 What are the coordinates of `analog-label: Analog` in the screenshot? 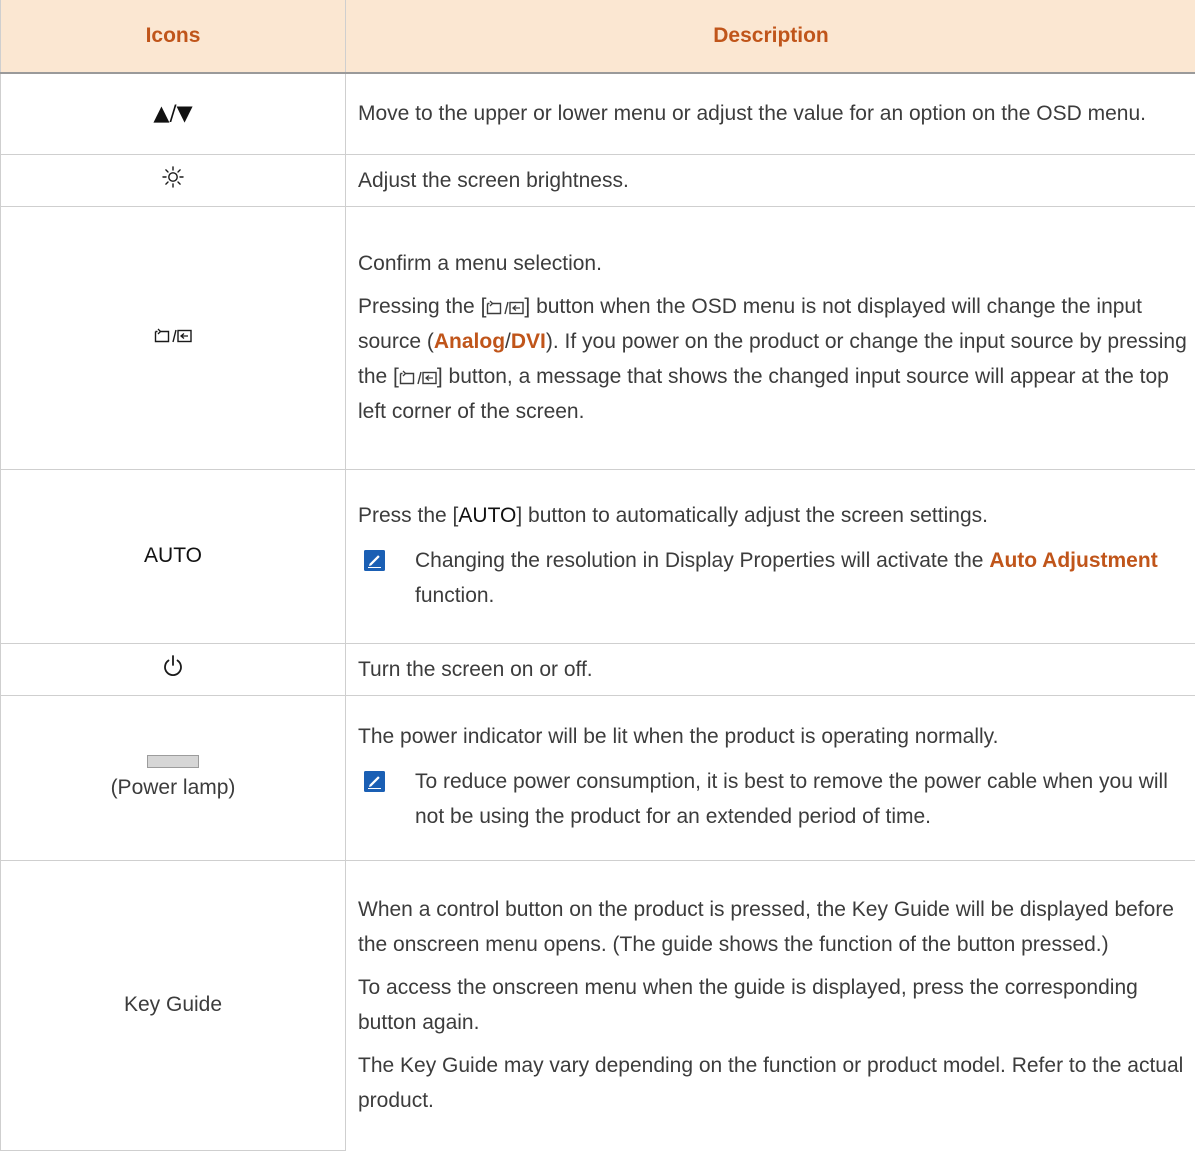 It's located at (469, 341).